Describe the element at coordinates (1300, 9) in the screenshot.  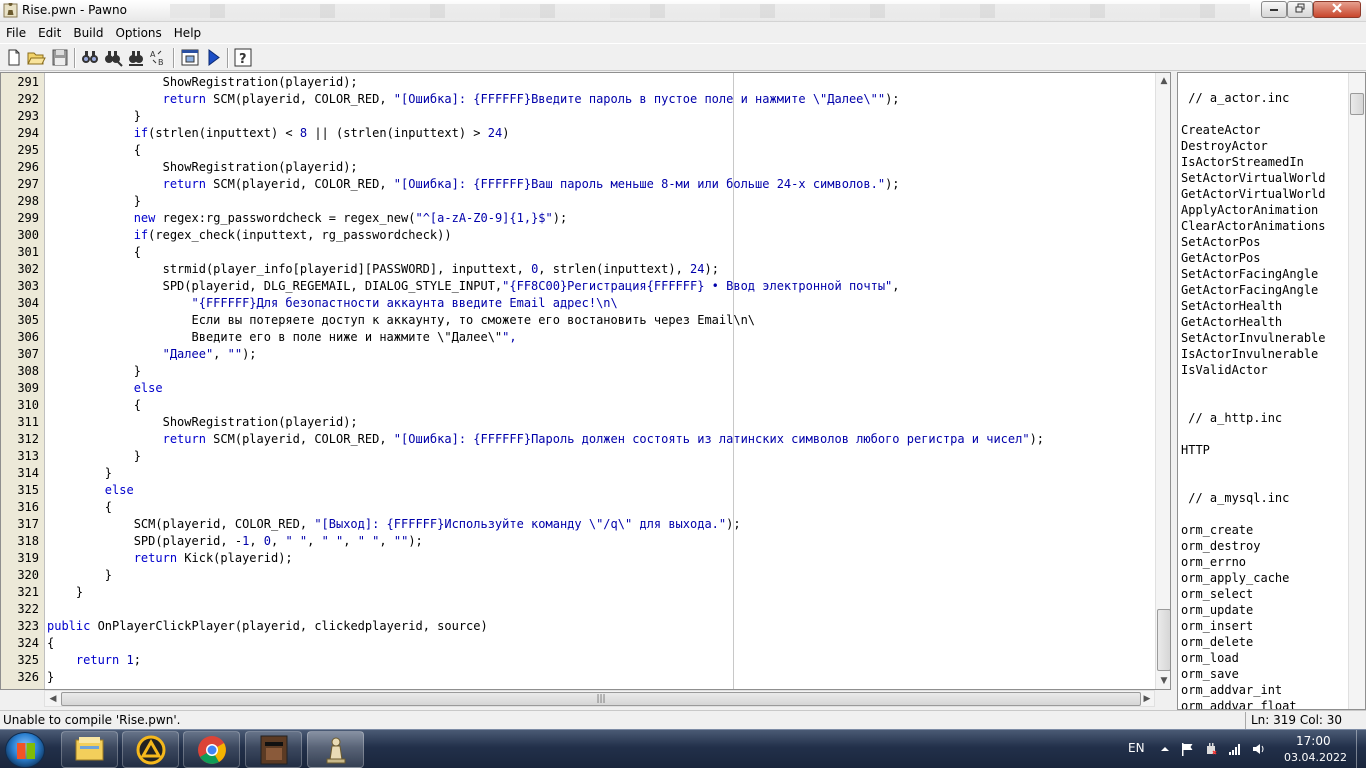
I see `restore-button` at that location.